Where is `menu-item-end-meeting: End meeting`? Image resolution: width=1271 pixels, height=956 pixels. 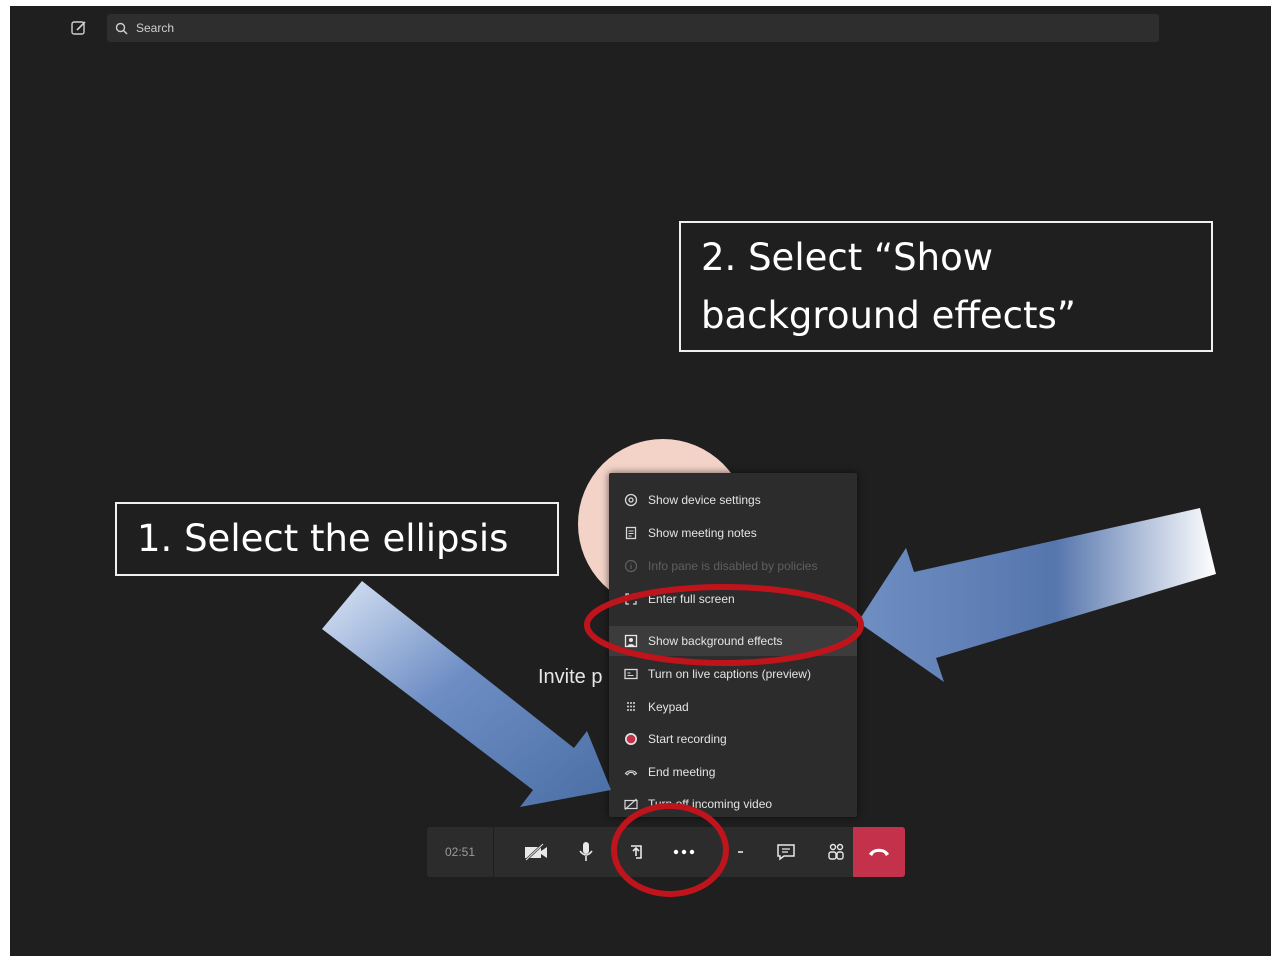 menu-item-end-meeting: End meeting is located at coordinates (733, 772).